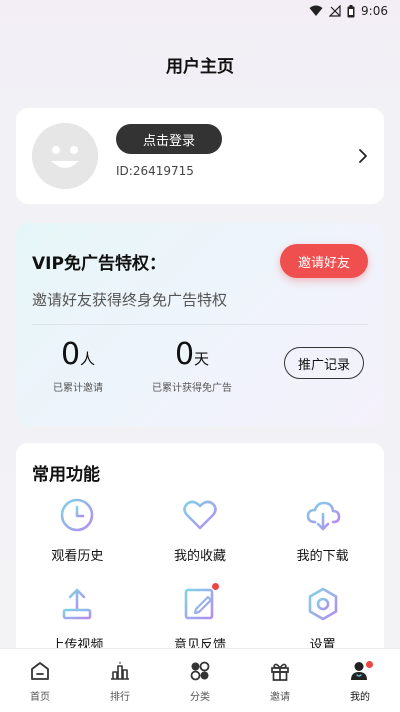 Image resolution: width=400 pixels, height=712 pixels. Describe the element at coordinates (324, 363) in the screenshot. I see `promotion-record-button: 推广记录` at that location.